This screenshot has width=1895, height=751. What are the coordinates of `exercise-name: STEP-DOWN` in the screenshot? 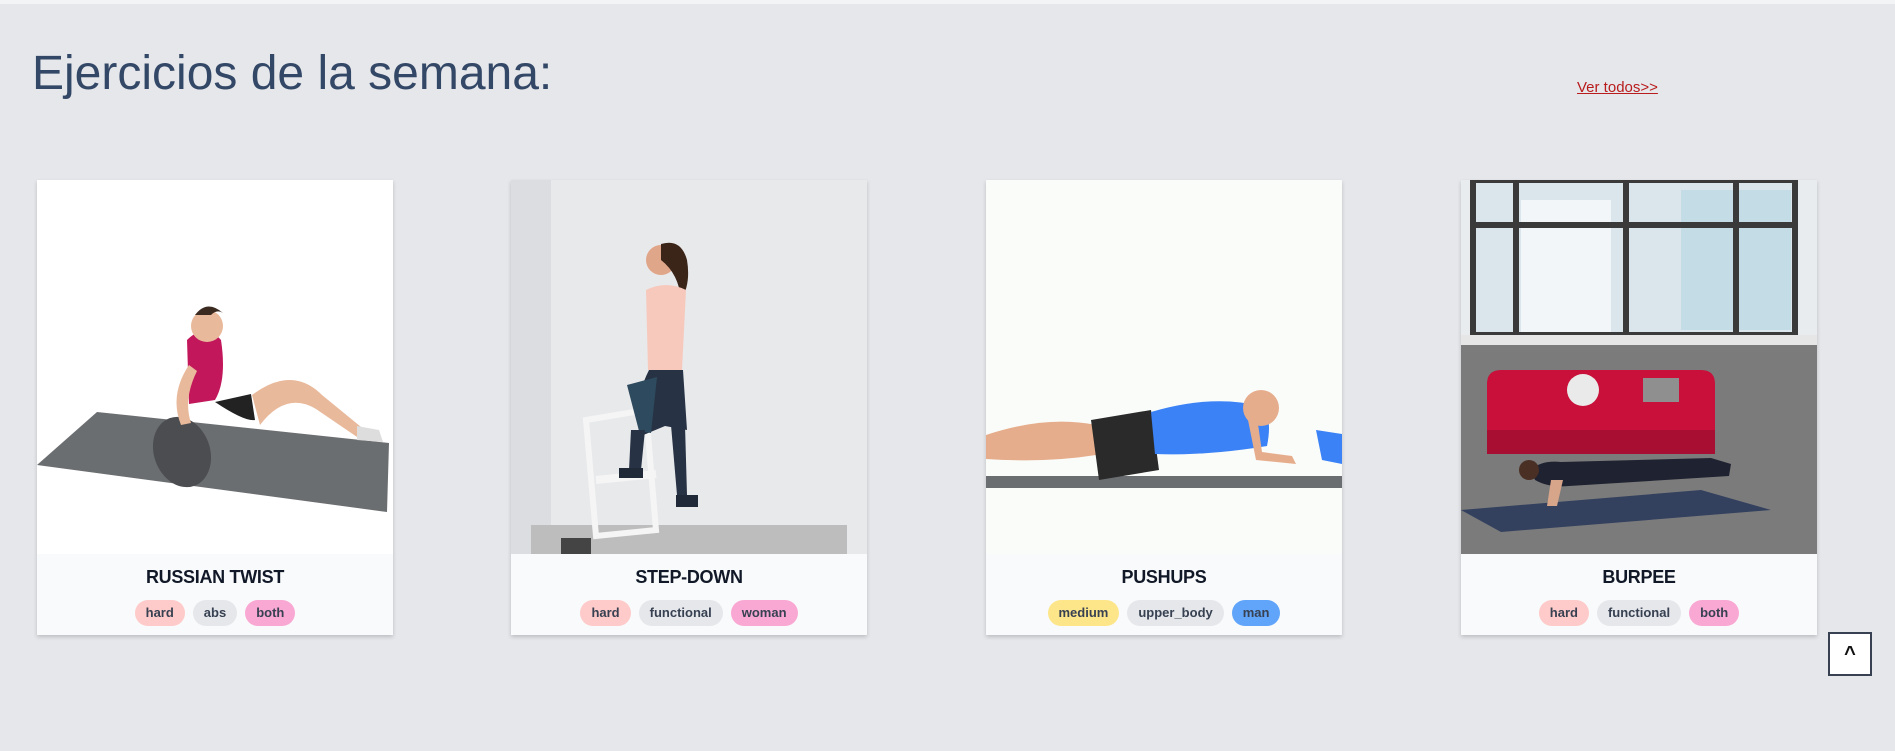 It's located at (689, 577).